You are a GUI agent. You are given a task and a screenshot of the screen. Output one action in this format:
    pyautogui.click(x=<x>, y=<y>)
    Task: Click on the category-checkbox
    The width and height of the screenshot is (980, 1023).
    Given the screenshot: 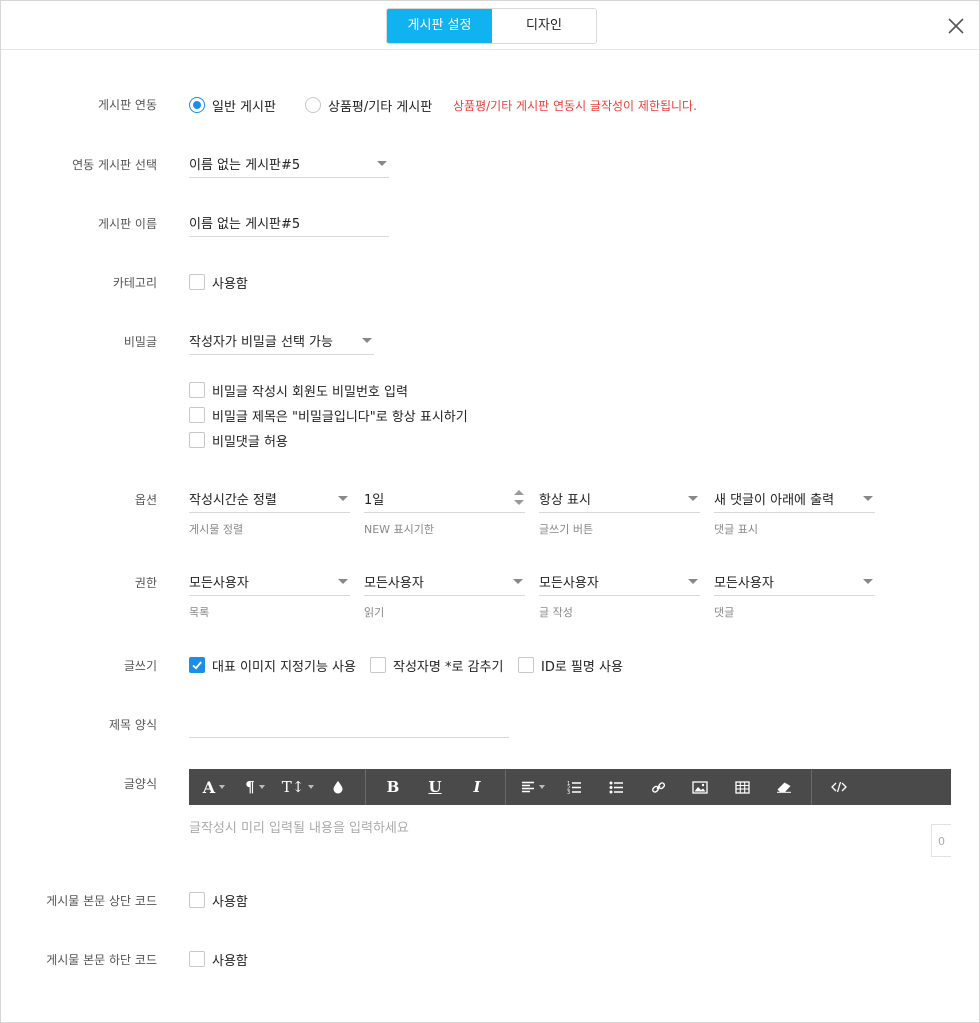 What is the action you would take?
    pyautogui.click(x=197, y=282)
    